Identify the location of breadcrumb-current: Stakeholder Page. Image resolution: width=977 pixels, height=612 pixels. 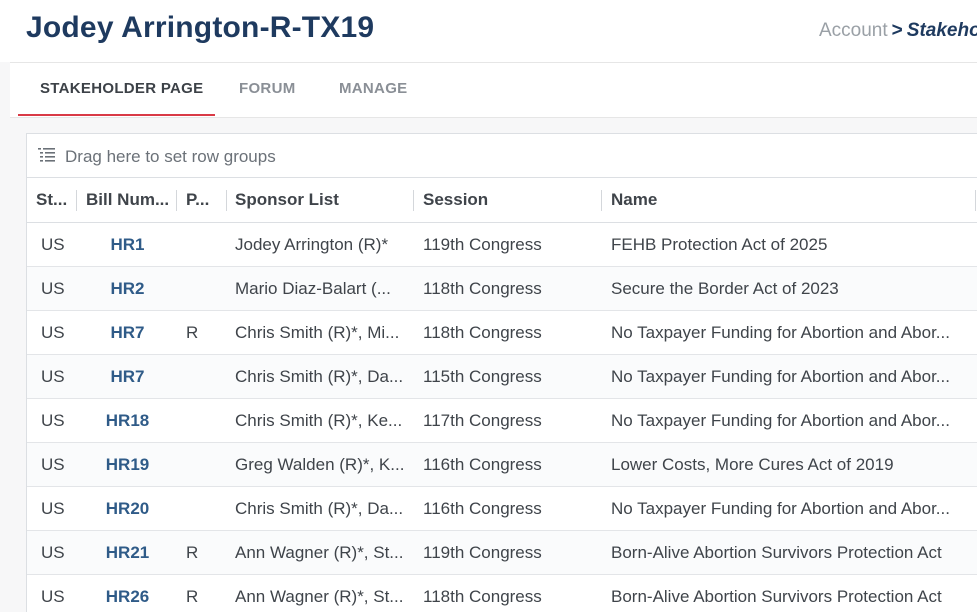
(941, 30).